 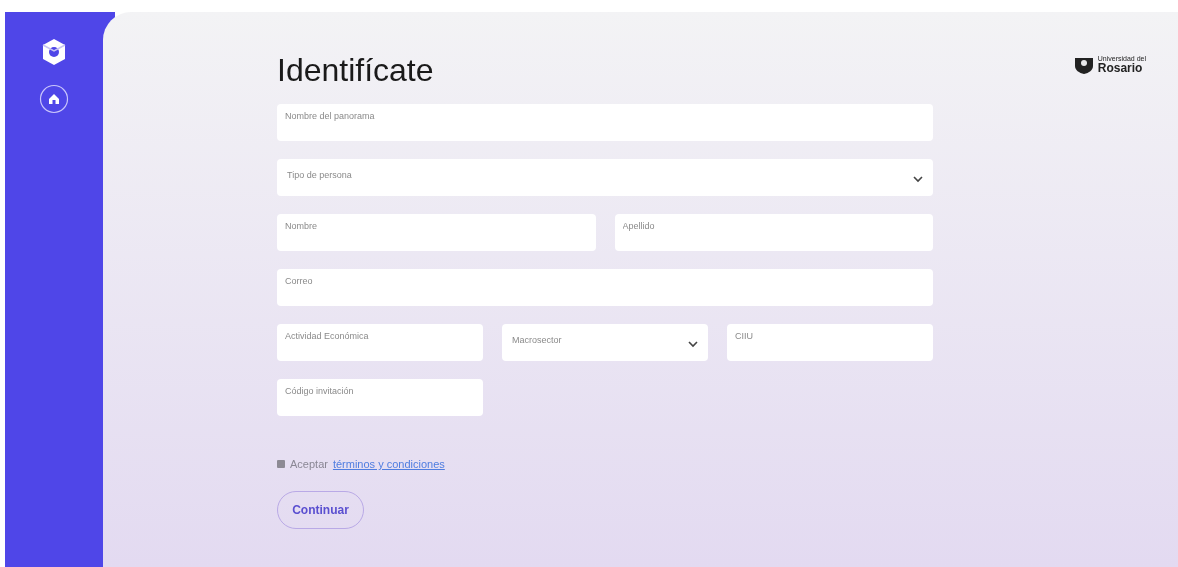 What do you see at coordinates (54, 99) in the screenshot?
I see `home-icon` at bounding box center [54, 99].